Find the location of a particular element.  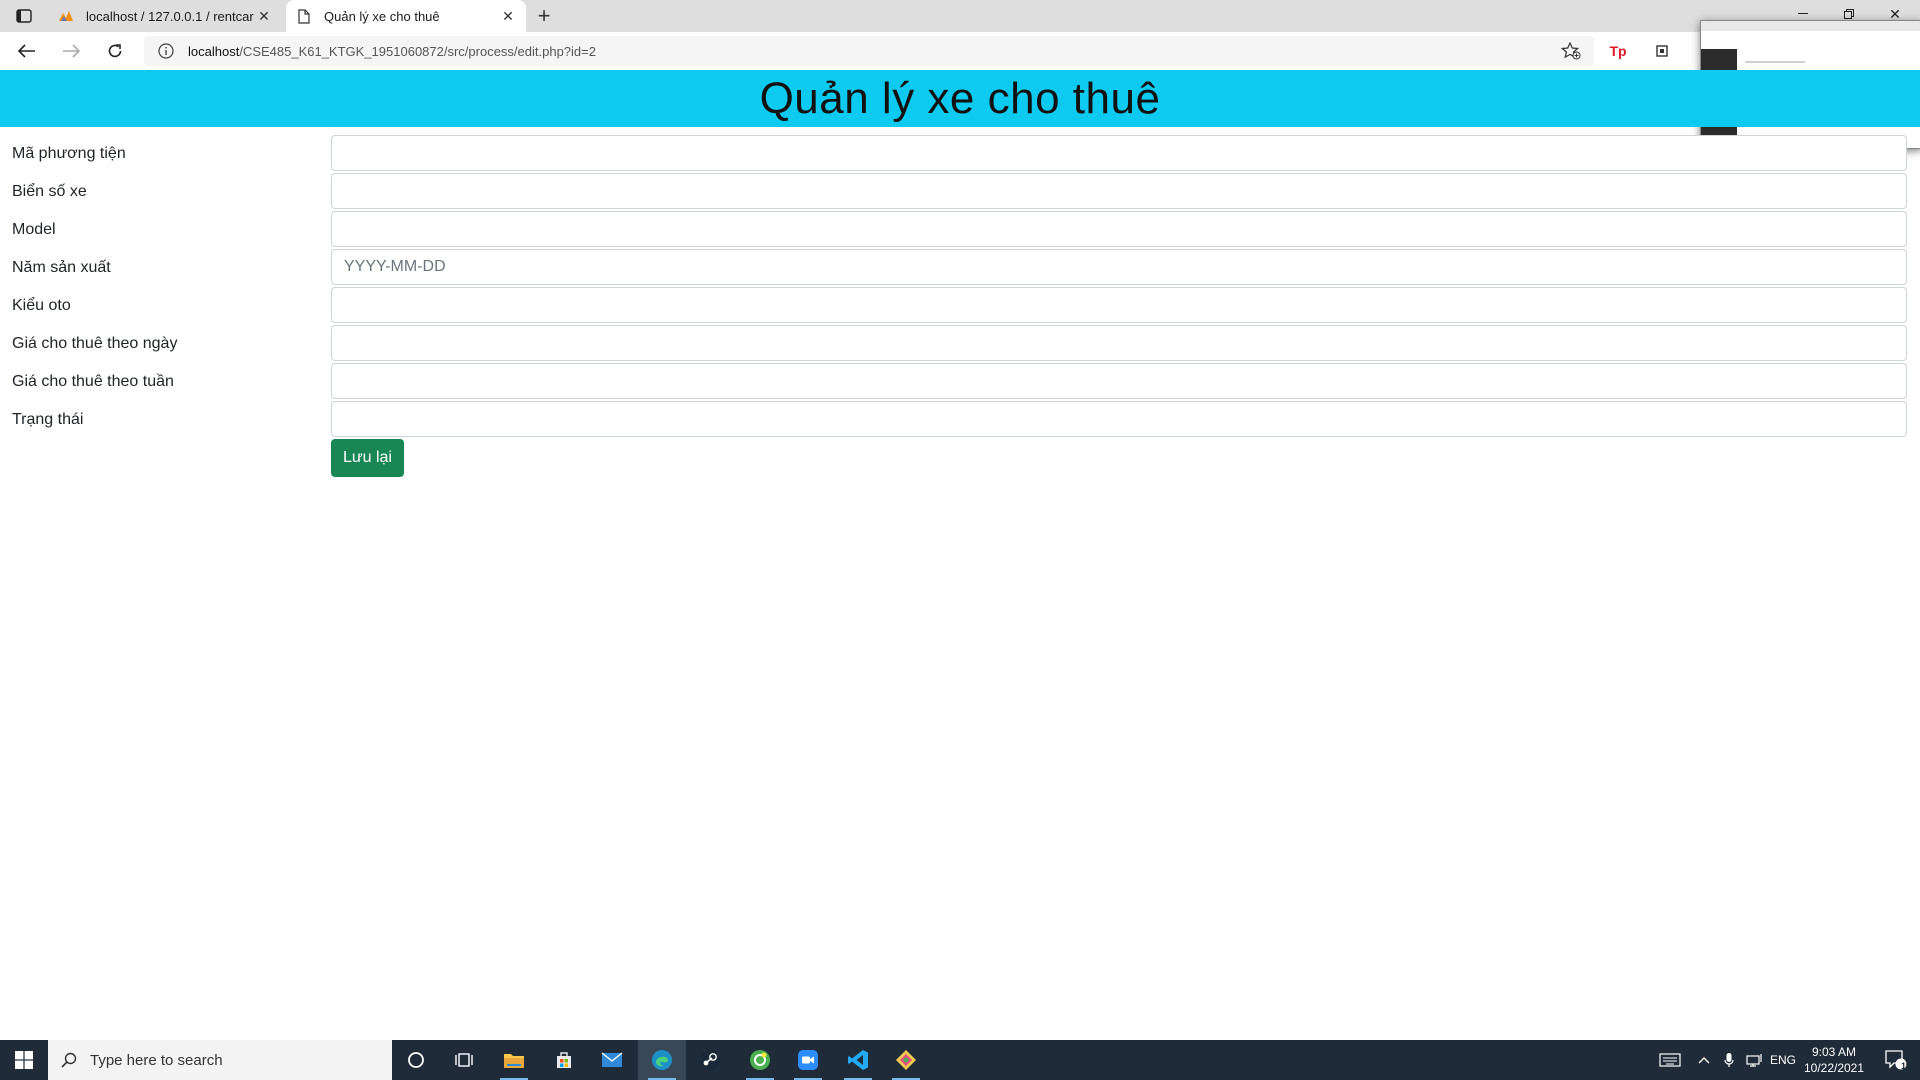

vehicle-id-input is located at coordinates (1119, 153).